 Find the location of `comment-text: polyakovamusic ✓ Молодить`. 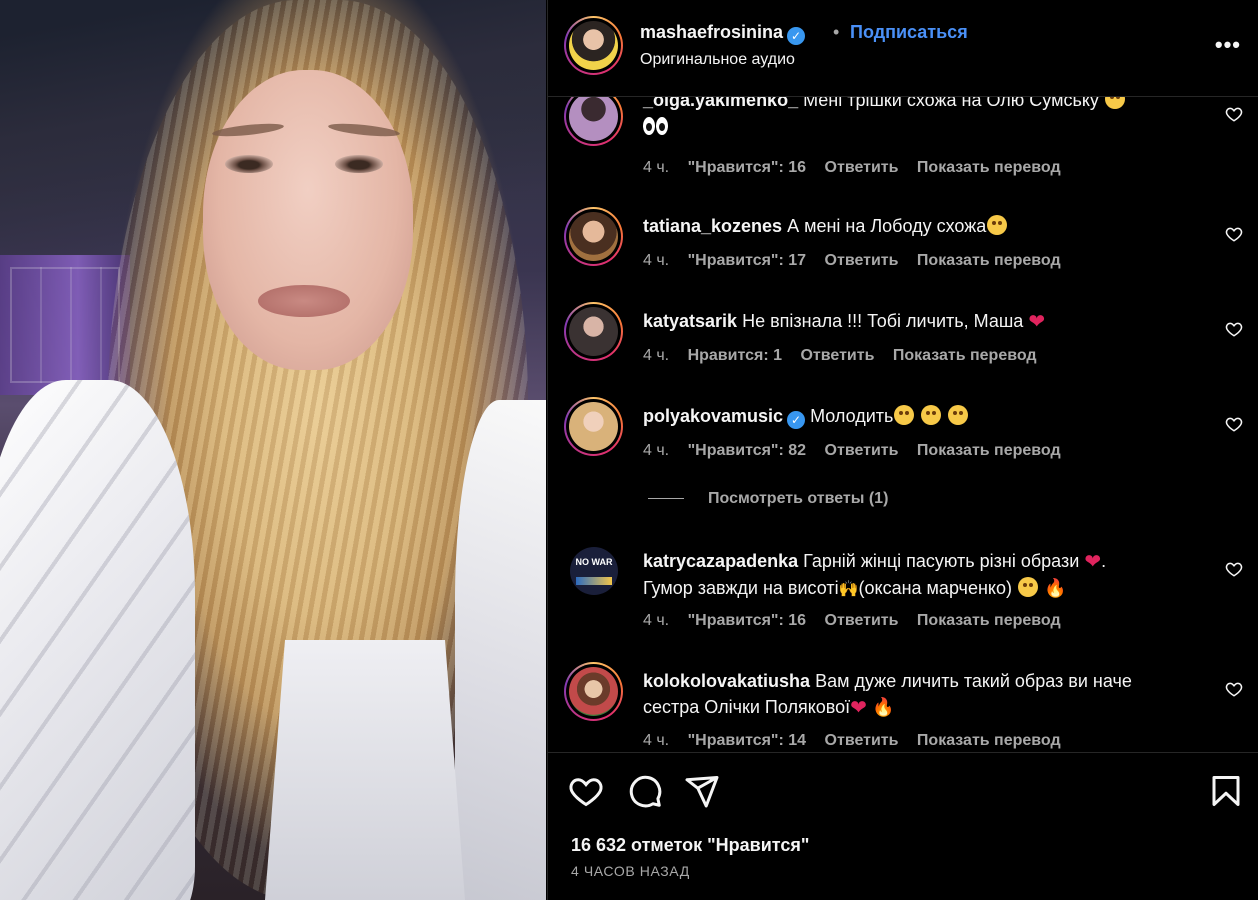

comment-text: polyakovamusic ✓ Молодить is located at coordinates (928, 416).